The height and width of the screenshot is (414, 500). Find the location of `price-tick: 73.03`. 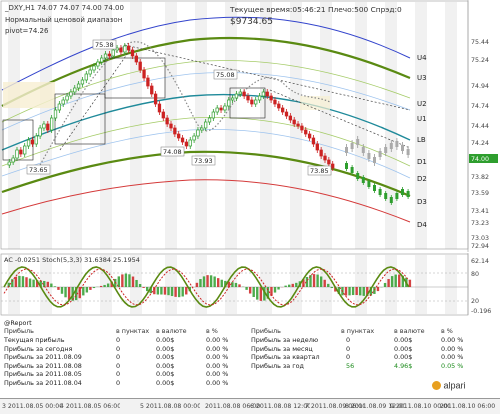

price-tick: 73.03 is located at coordinates (480, 238).